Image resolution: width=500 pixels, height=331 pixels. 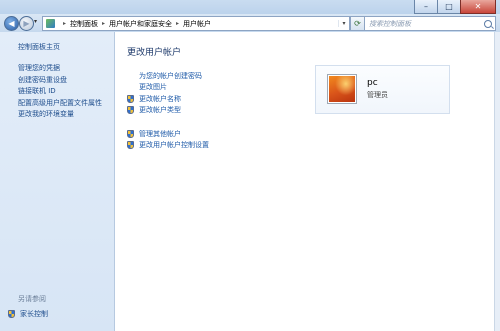 I want to click on avatar, so click(x=342, y=89).